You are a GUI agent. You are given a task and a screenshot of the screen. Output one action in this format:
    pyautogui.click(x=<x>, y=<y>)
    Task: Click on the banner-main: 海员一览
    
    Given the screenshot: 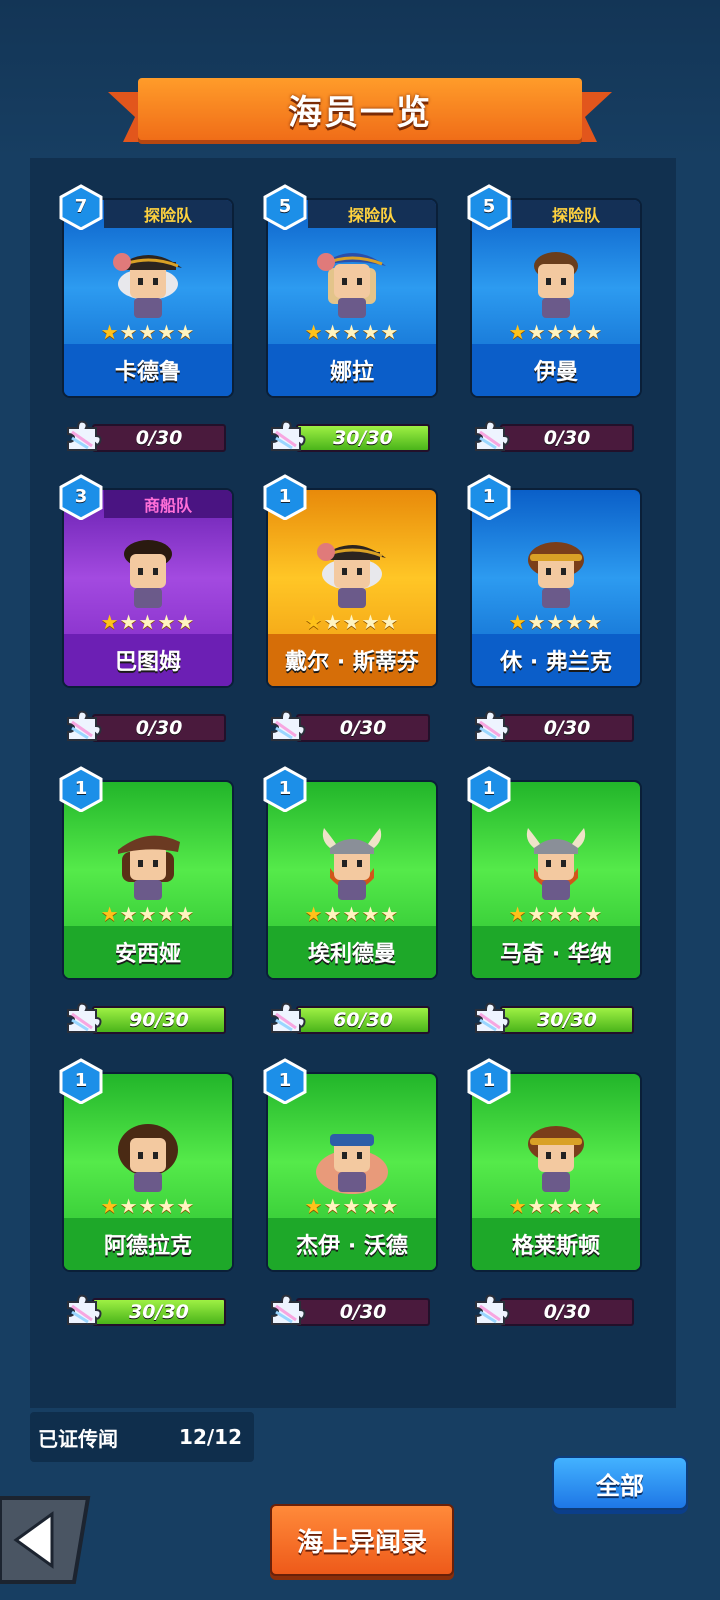 What is the action you would take?
    pyautogui.click(x=360, y=109)
    